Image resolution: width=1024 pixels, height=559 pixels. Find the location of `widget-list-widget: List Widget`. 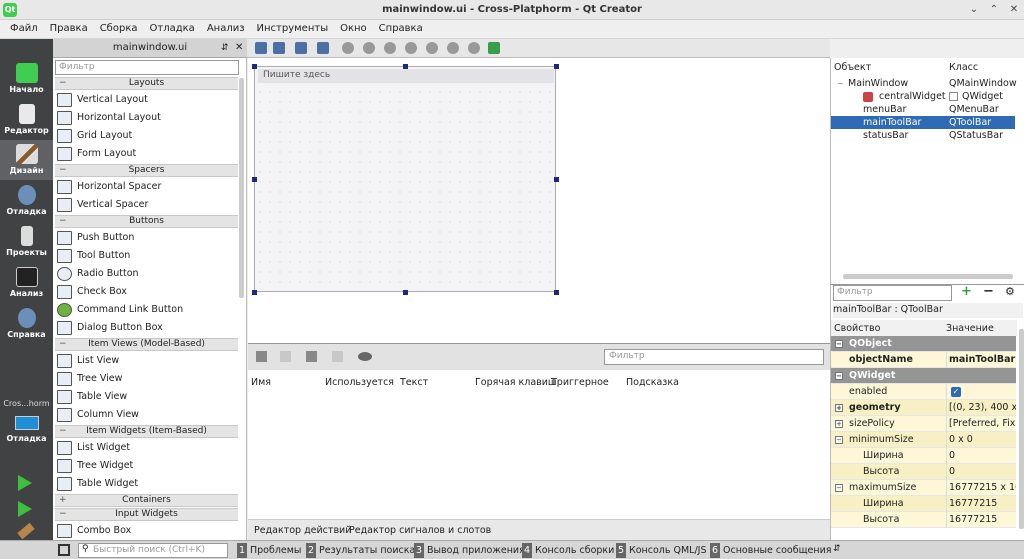

widget-list-widget: List Widget is located at coordinates (147, 448).